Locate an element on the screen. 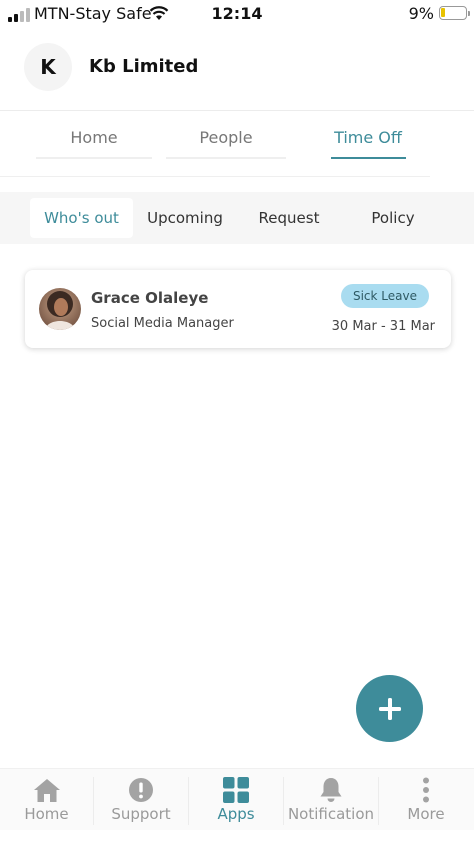  tab-people: People is located at coordinates (226, 143).